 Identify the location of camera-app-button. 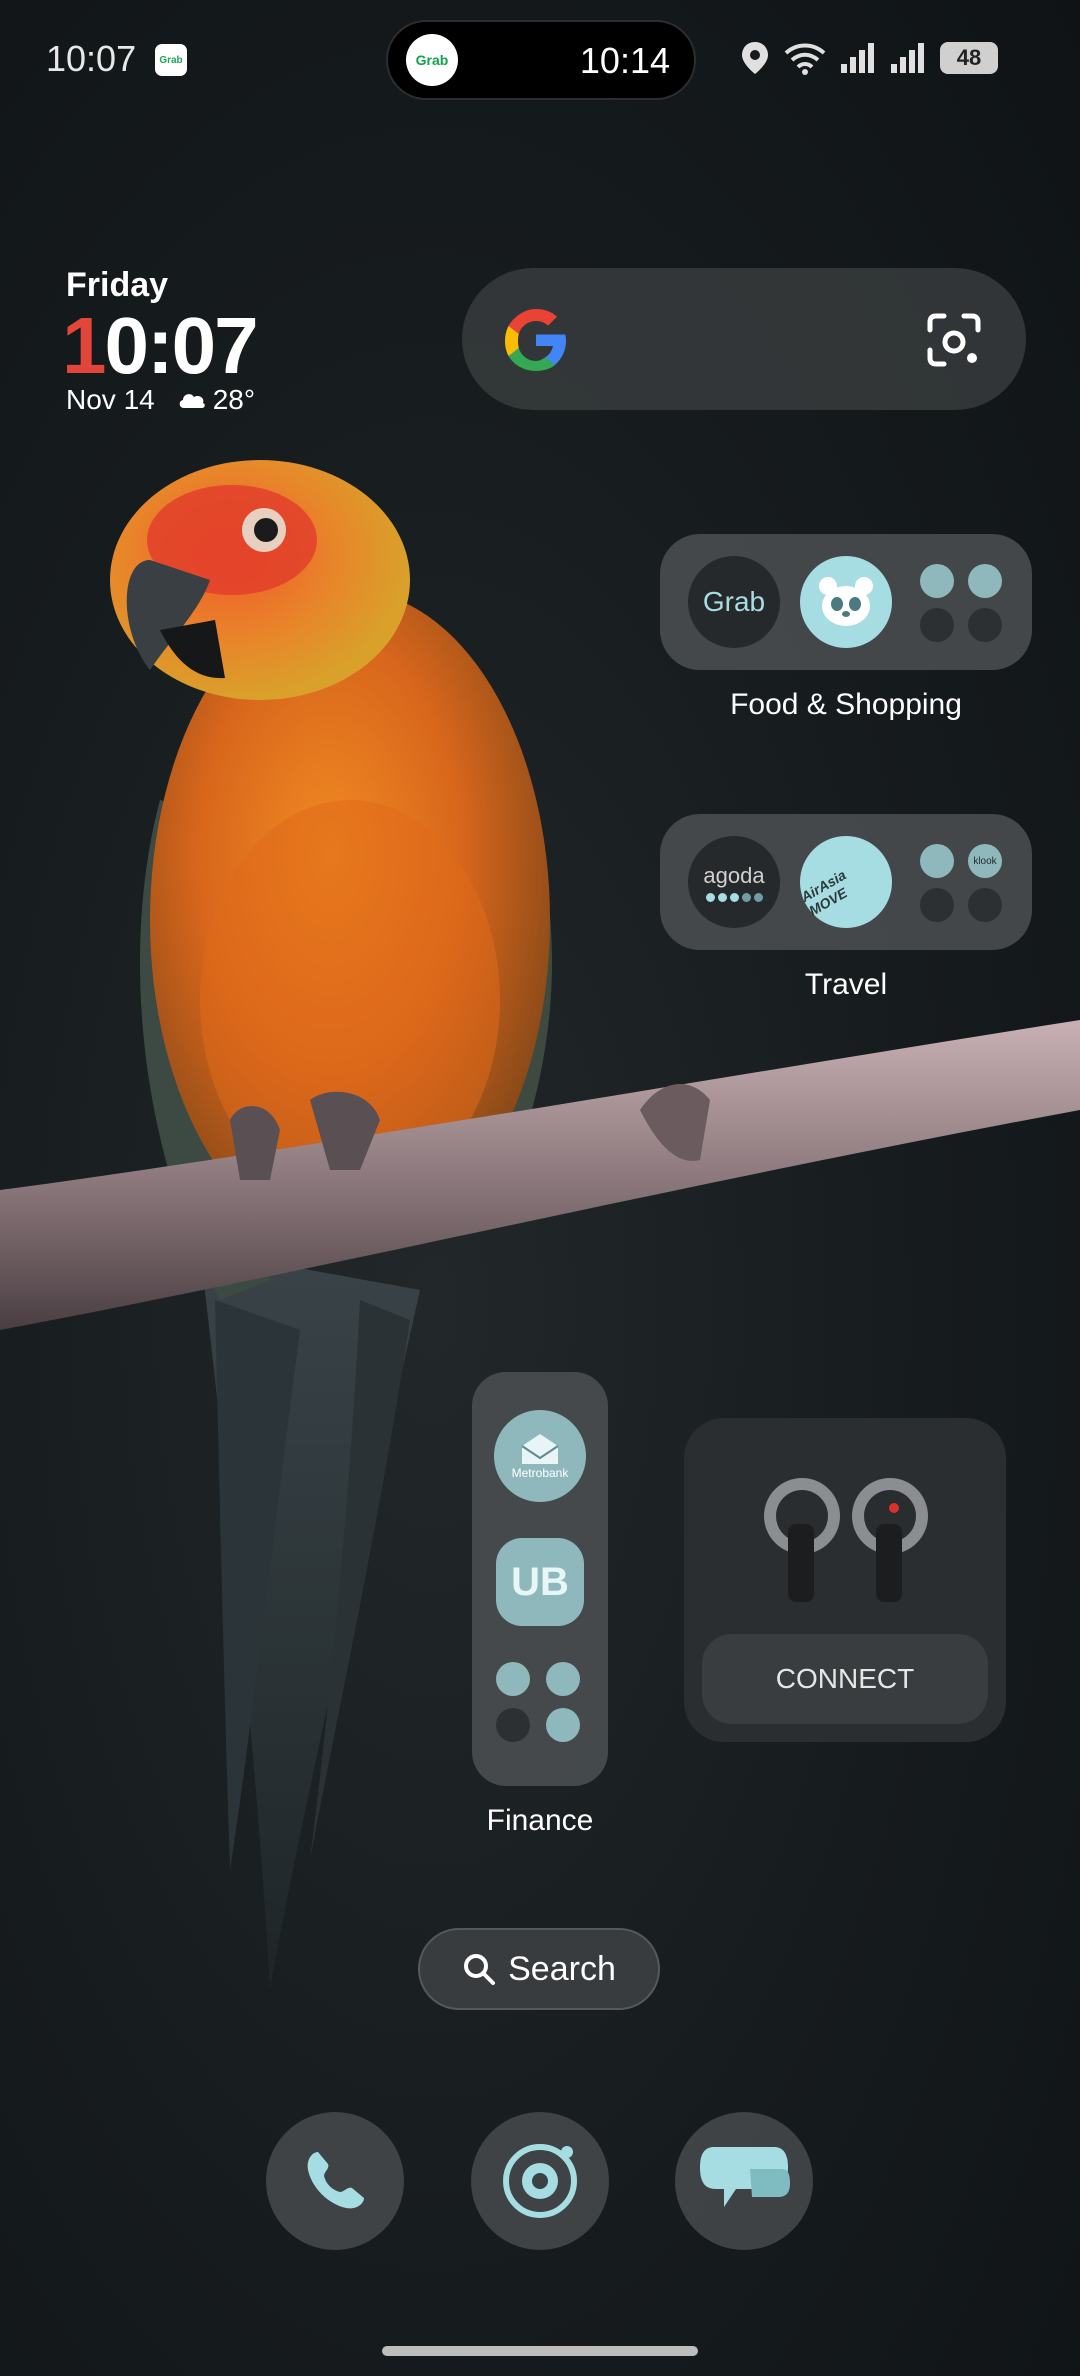
(540, 2181).